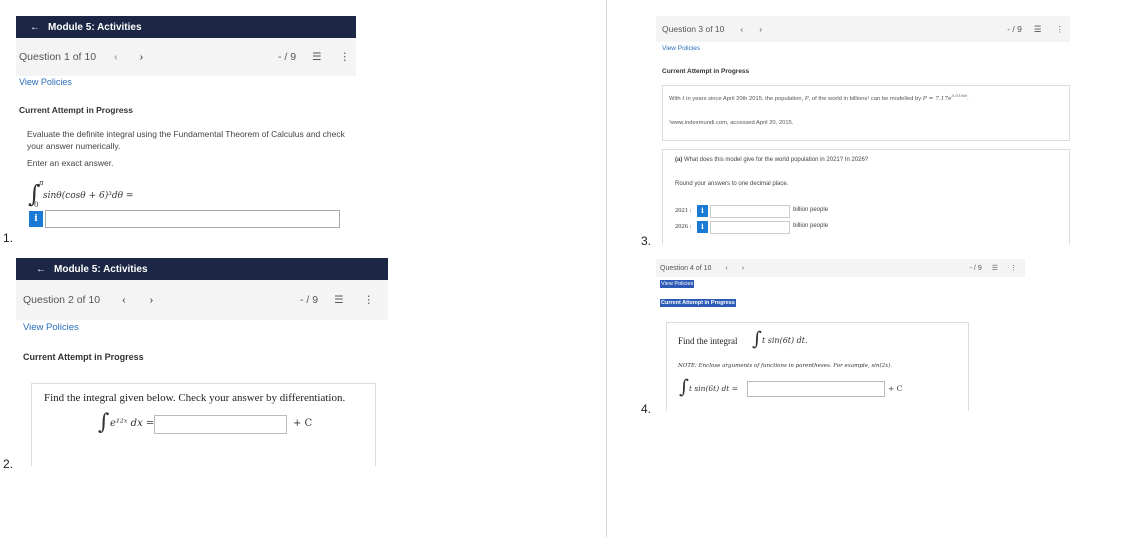 This screenshot has height=537, width=1137. Describe the element at coordinates (686, 268) in the screenshot. I see `question-counter: Question 4 of 10` at that location.